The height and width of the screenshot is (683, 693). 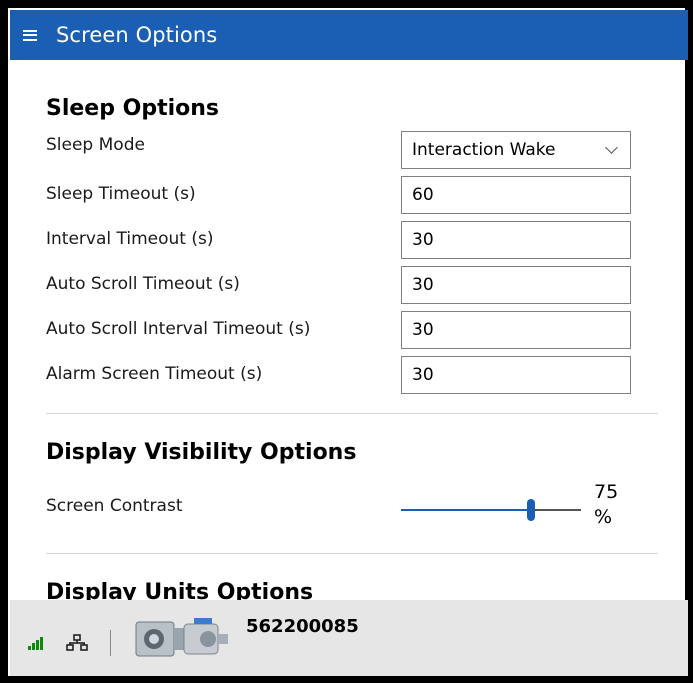 I want to click on sleep-timeout-label: Sleep Timeout (s), so click(x=121, y=194).